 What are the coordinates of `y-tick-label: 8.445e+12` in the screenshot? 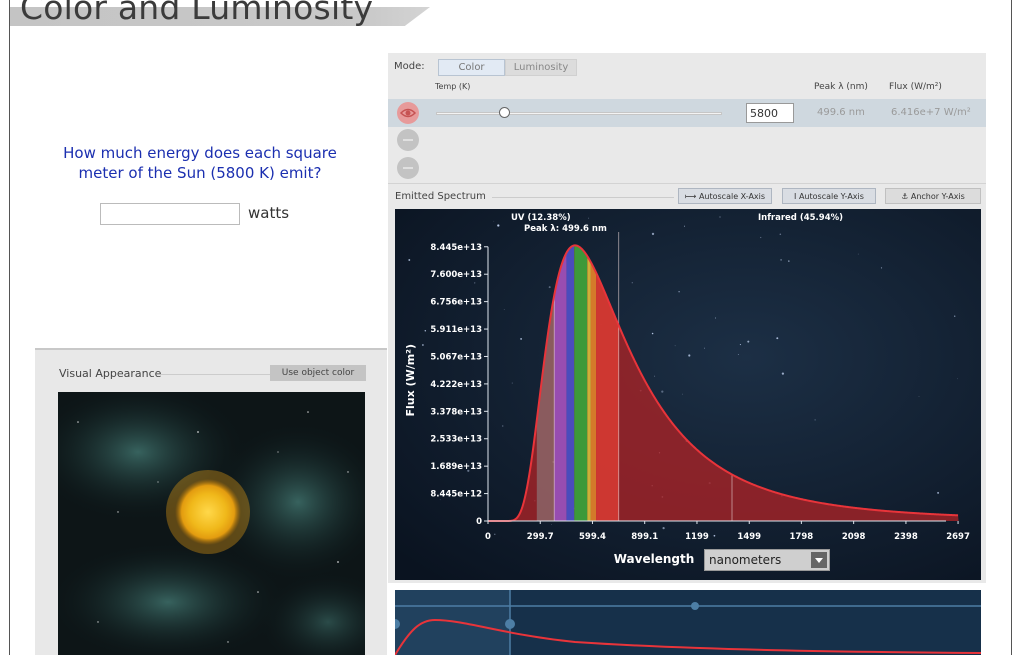 It's located at (456, 495).